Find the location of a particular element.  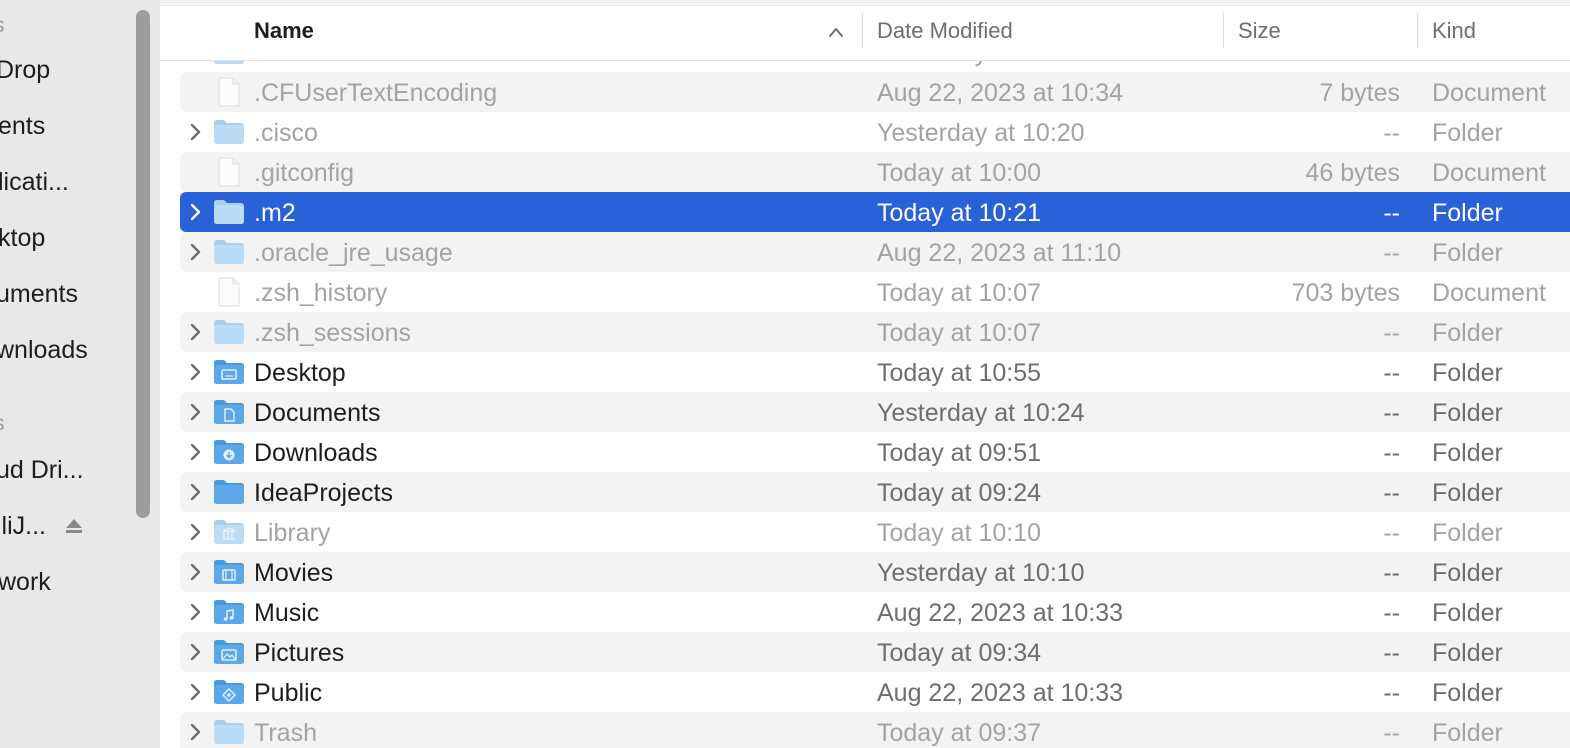

table-row: .gitconfig Today at 10:00 46 bytes Document is located at coordinates (875, 172).